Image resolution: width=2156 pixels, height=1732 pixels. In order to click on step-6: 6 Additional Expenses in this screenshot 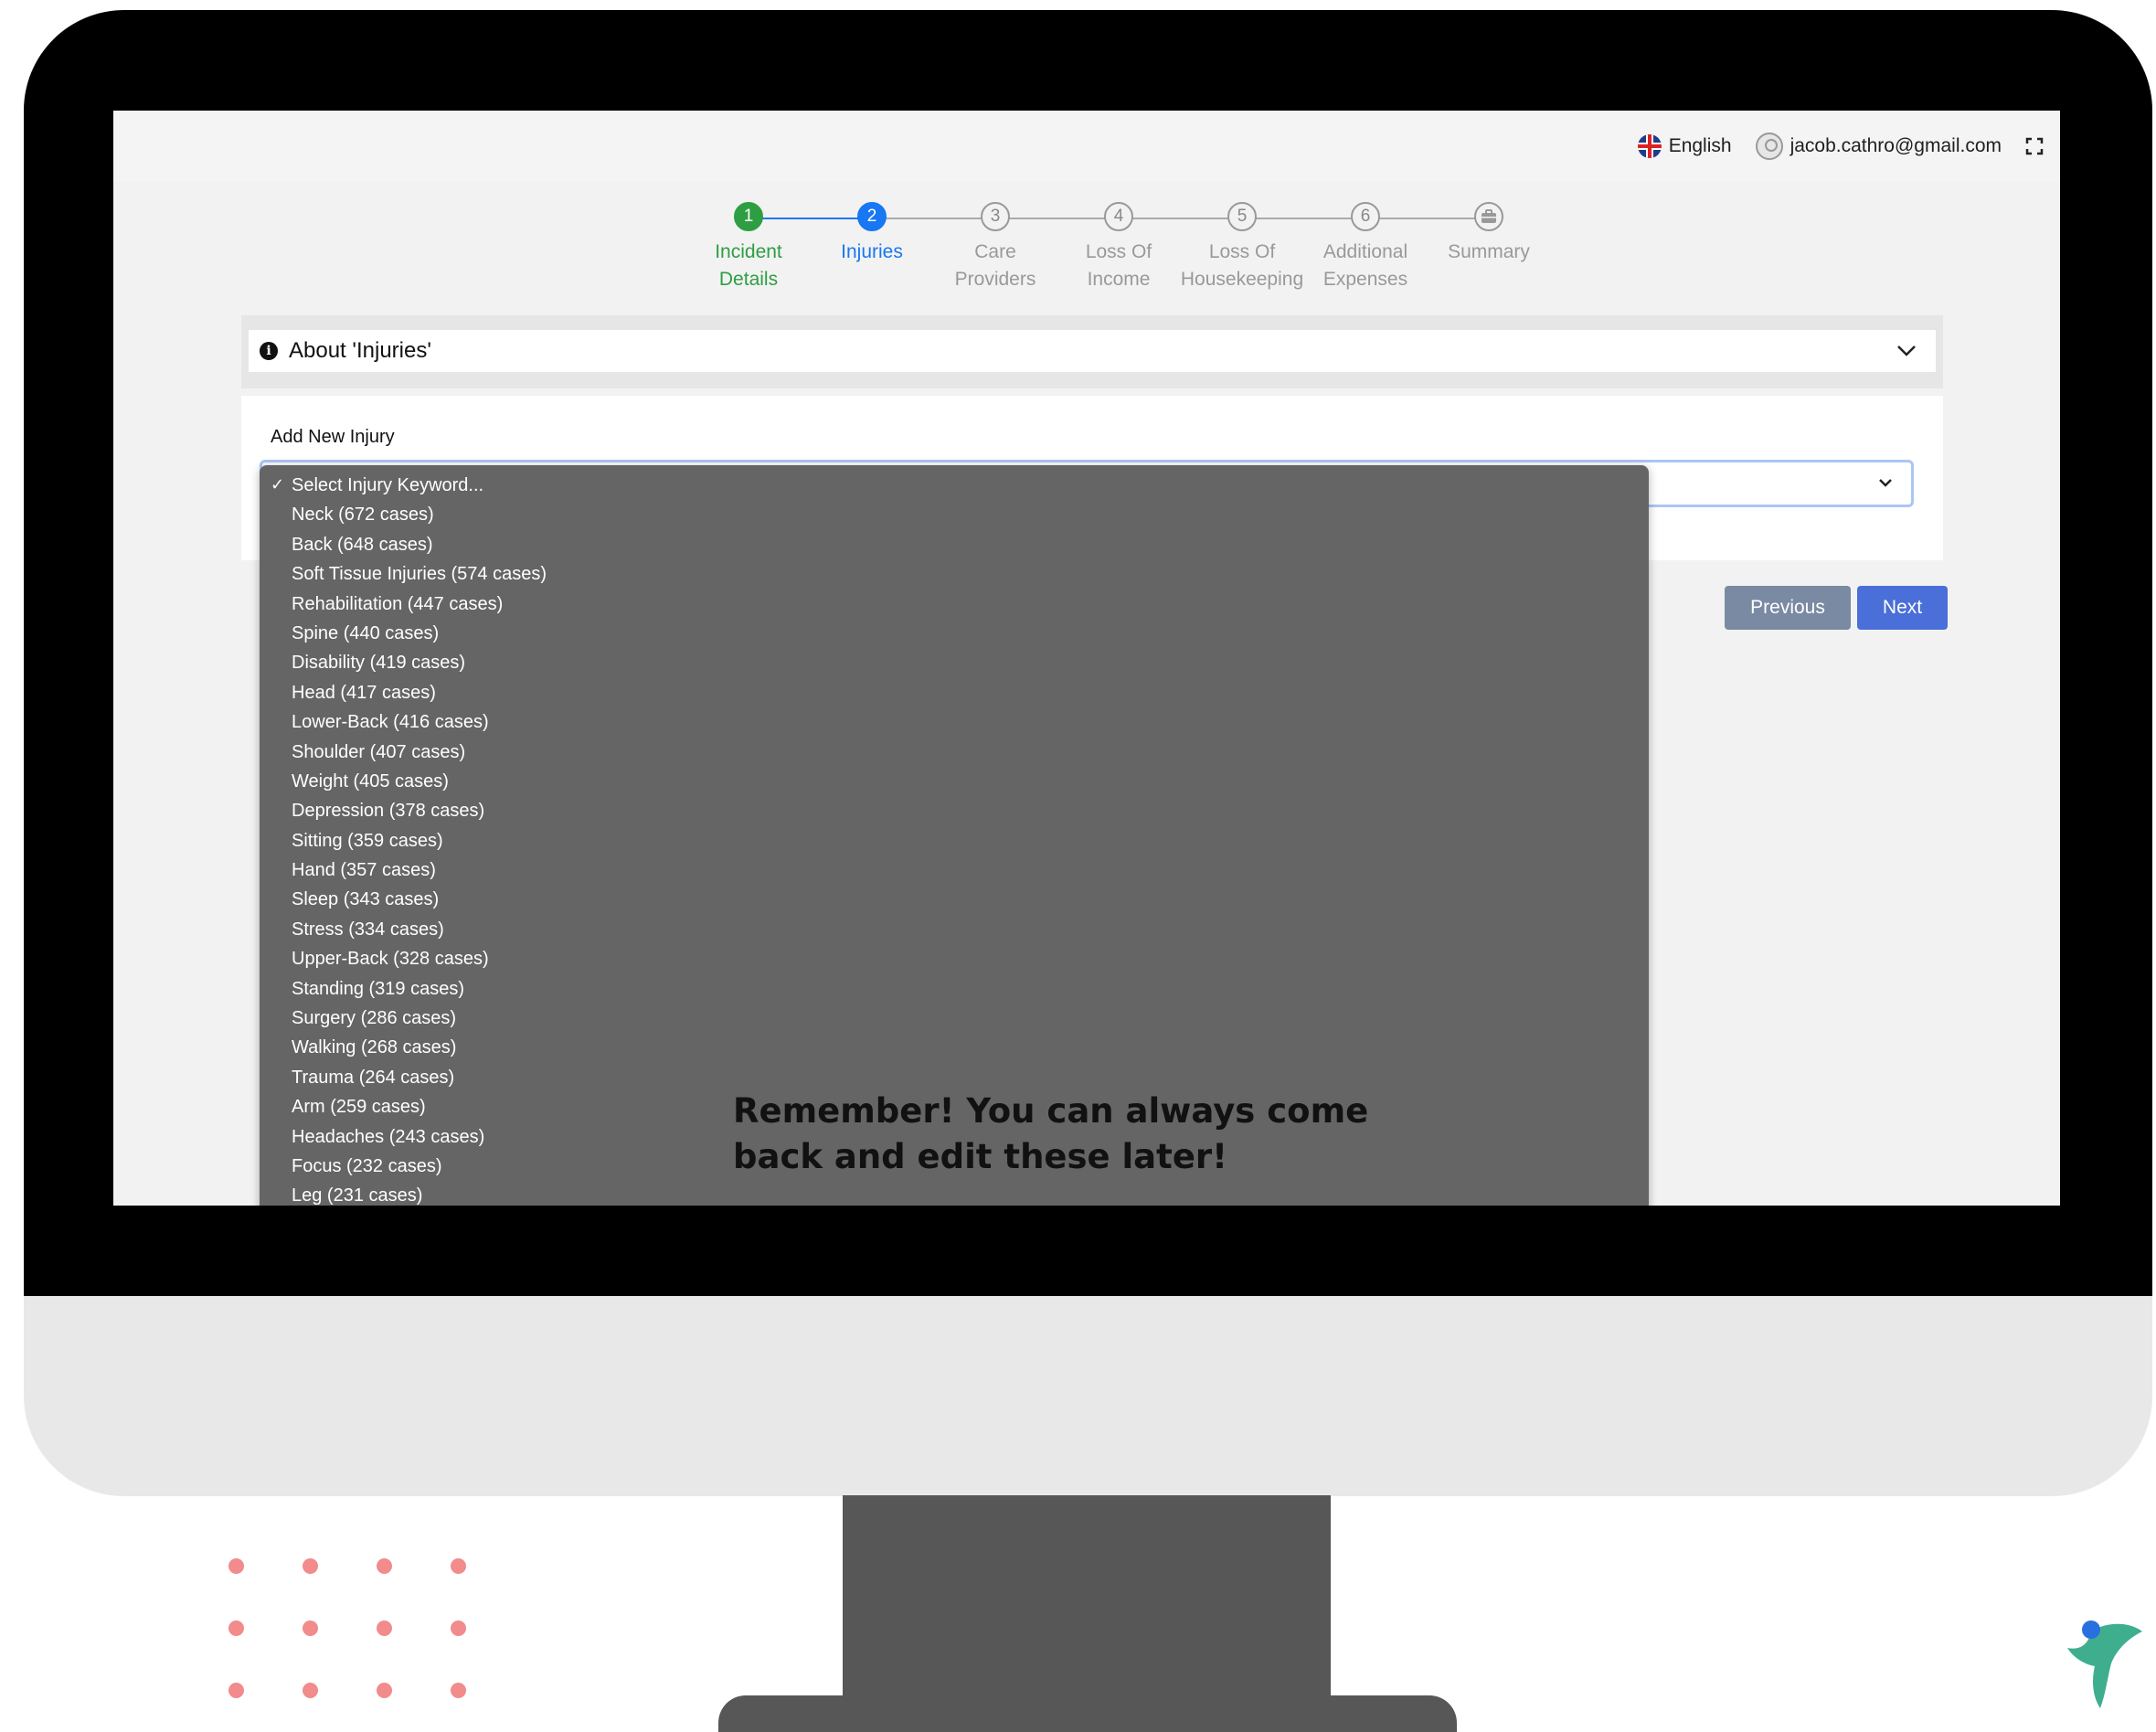, I will do `click(1365, 247)`.